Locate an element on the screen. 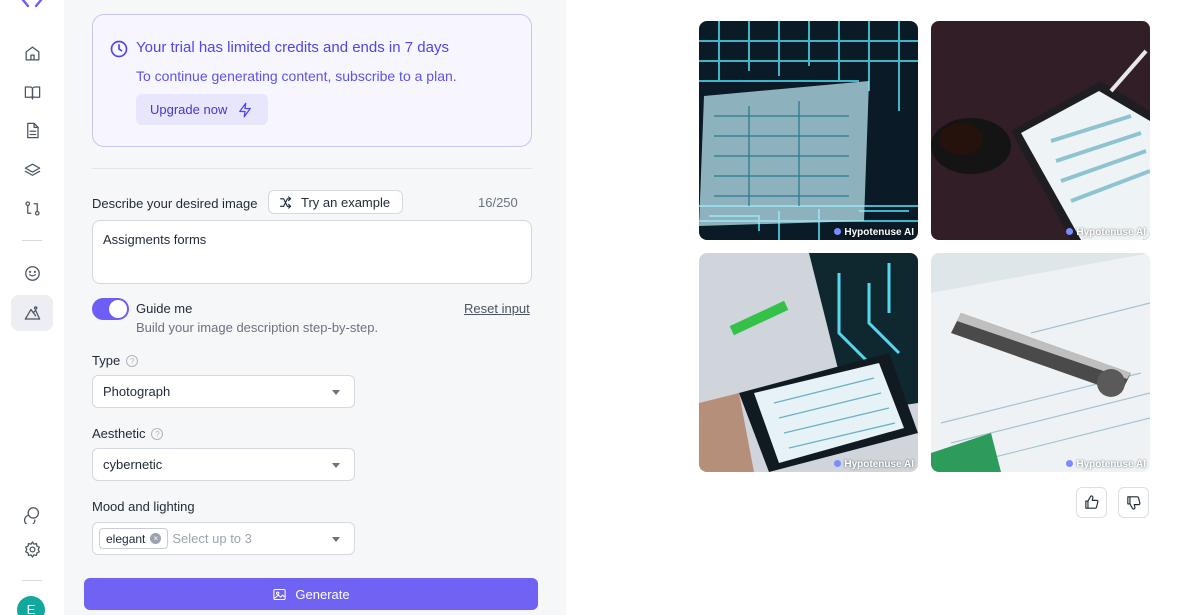 This screenshot has width=1199, height=615. chat-bot-icon is located at coordinates (32, 273).